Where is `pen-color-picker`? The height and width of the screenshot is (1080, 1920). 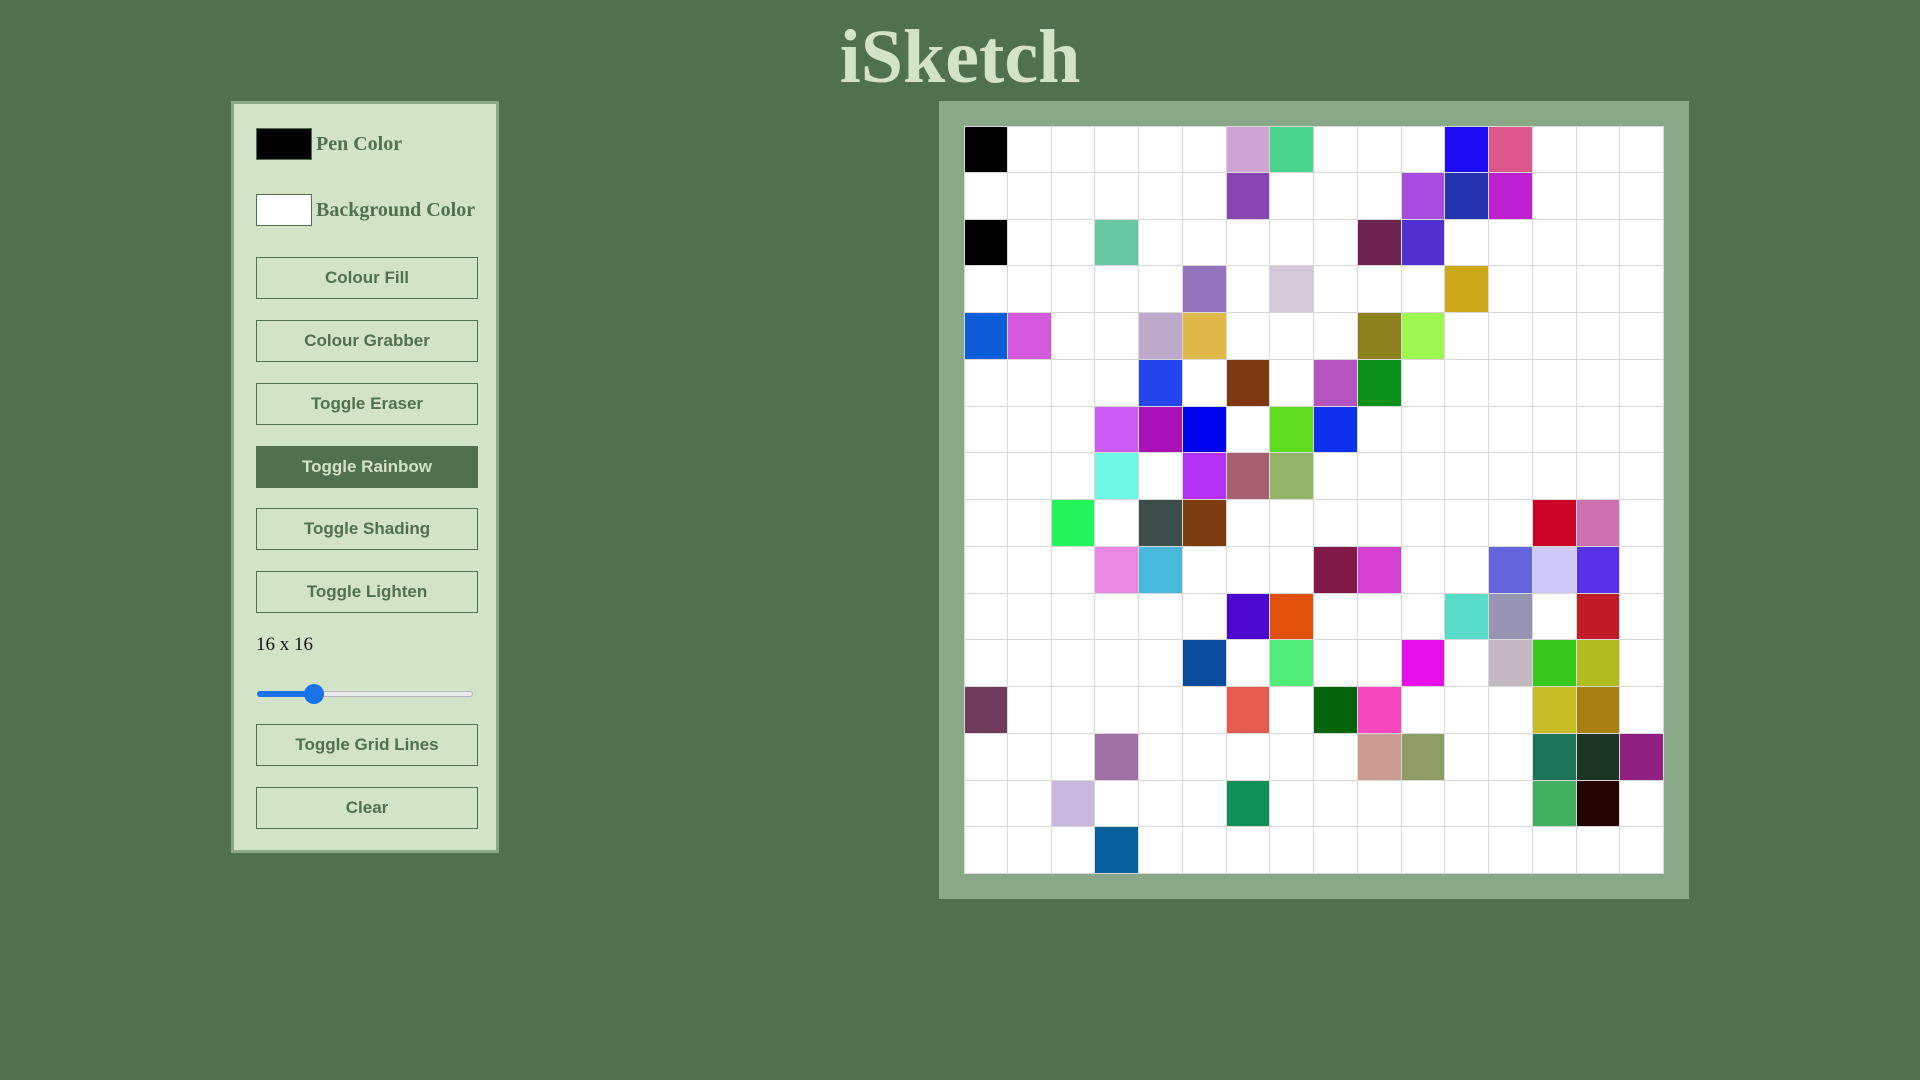 pen-color-picker is located at coordinates (284, 144).